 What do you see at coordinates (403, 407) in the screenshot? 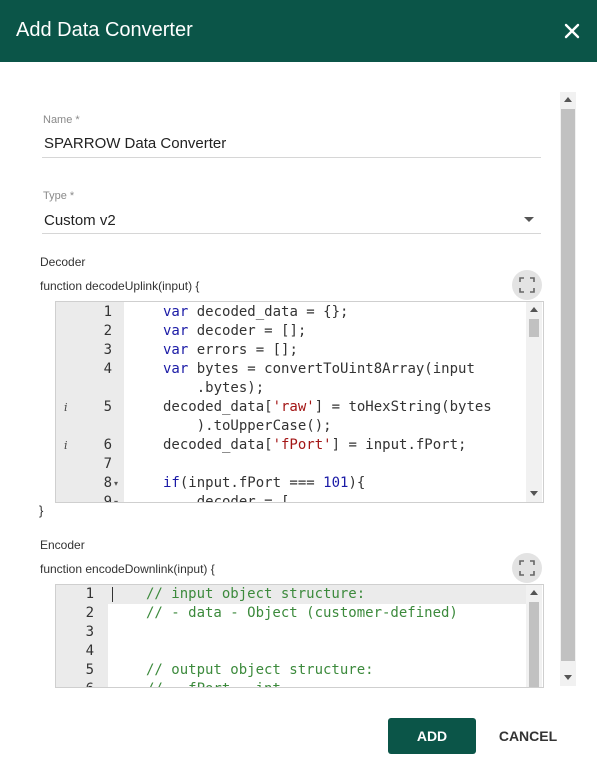
I see `code-token: ] = toHexString(bytes` at bounding box center [403, 407].